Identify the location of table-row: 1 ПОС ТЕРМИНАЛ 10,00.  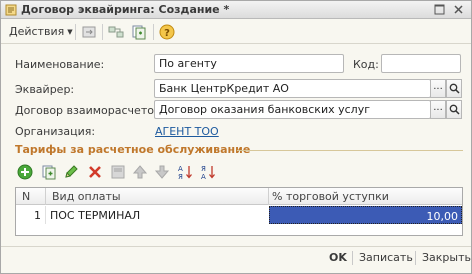
(239, 215).